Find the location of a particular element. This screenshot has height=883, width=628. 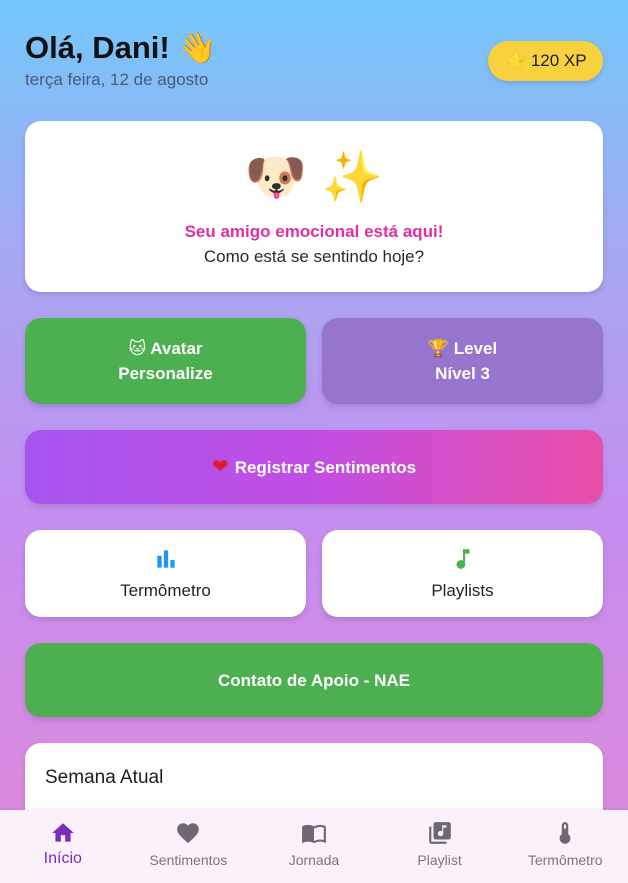

dog-icon: 🐶 is located at coordinates (276, 177).